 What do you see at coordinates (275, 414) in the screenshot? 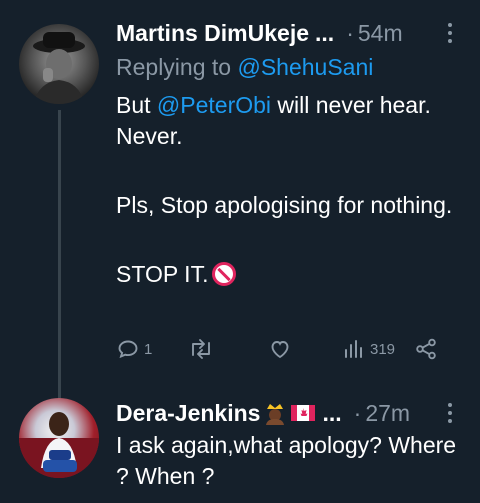
I see `prince-emoji` at bounding box center [275, 414].